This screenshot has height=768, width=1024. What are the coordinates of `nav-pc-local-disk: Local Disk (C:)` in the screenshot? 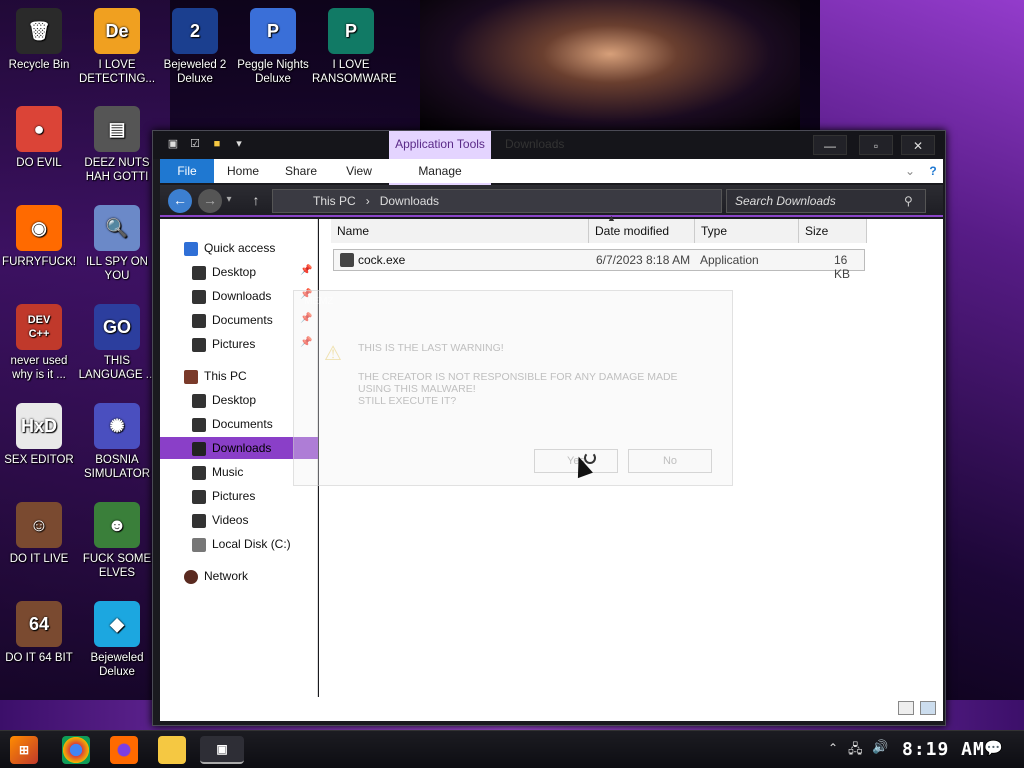 It's located at (241, 544).